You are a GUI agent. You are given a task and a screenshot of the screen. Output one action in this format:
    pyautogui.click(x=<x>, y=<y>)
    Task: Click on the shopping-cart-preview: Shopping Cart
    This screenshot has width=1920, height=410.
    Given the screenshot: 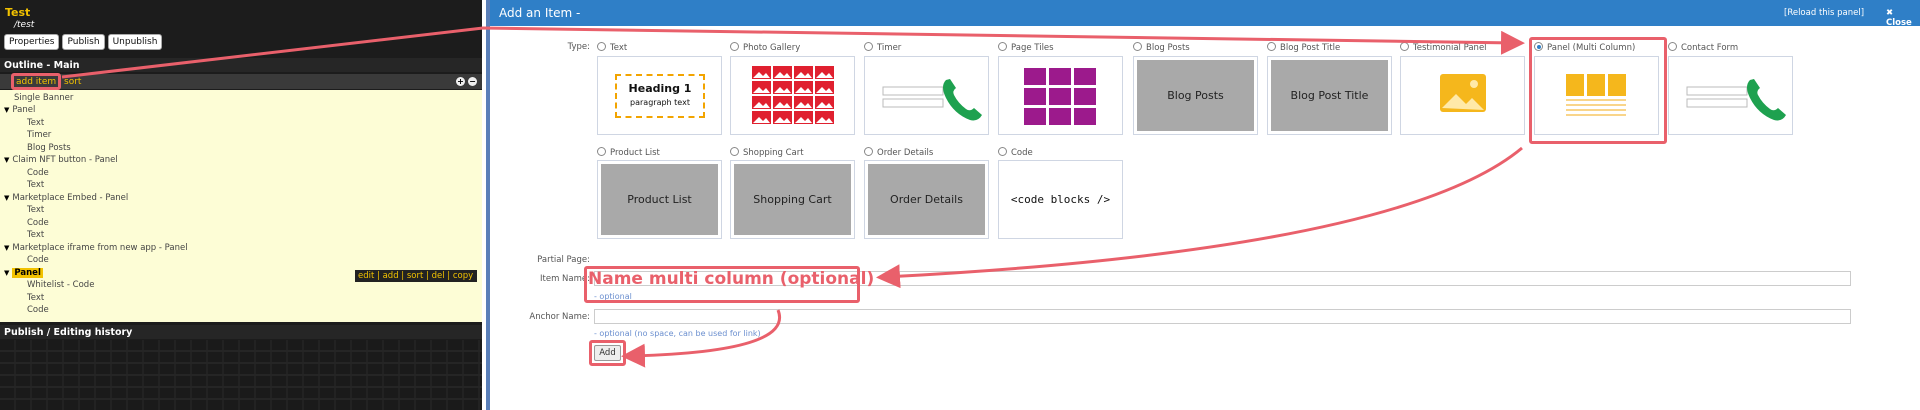 What is the action you would take?
    pyautogui.click(x=792, y=199)
    